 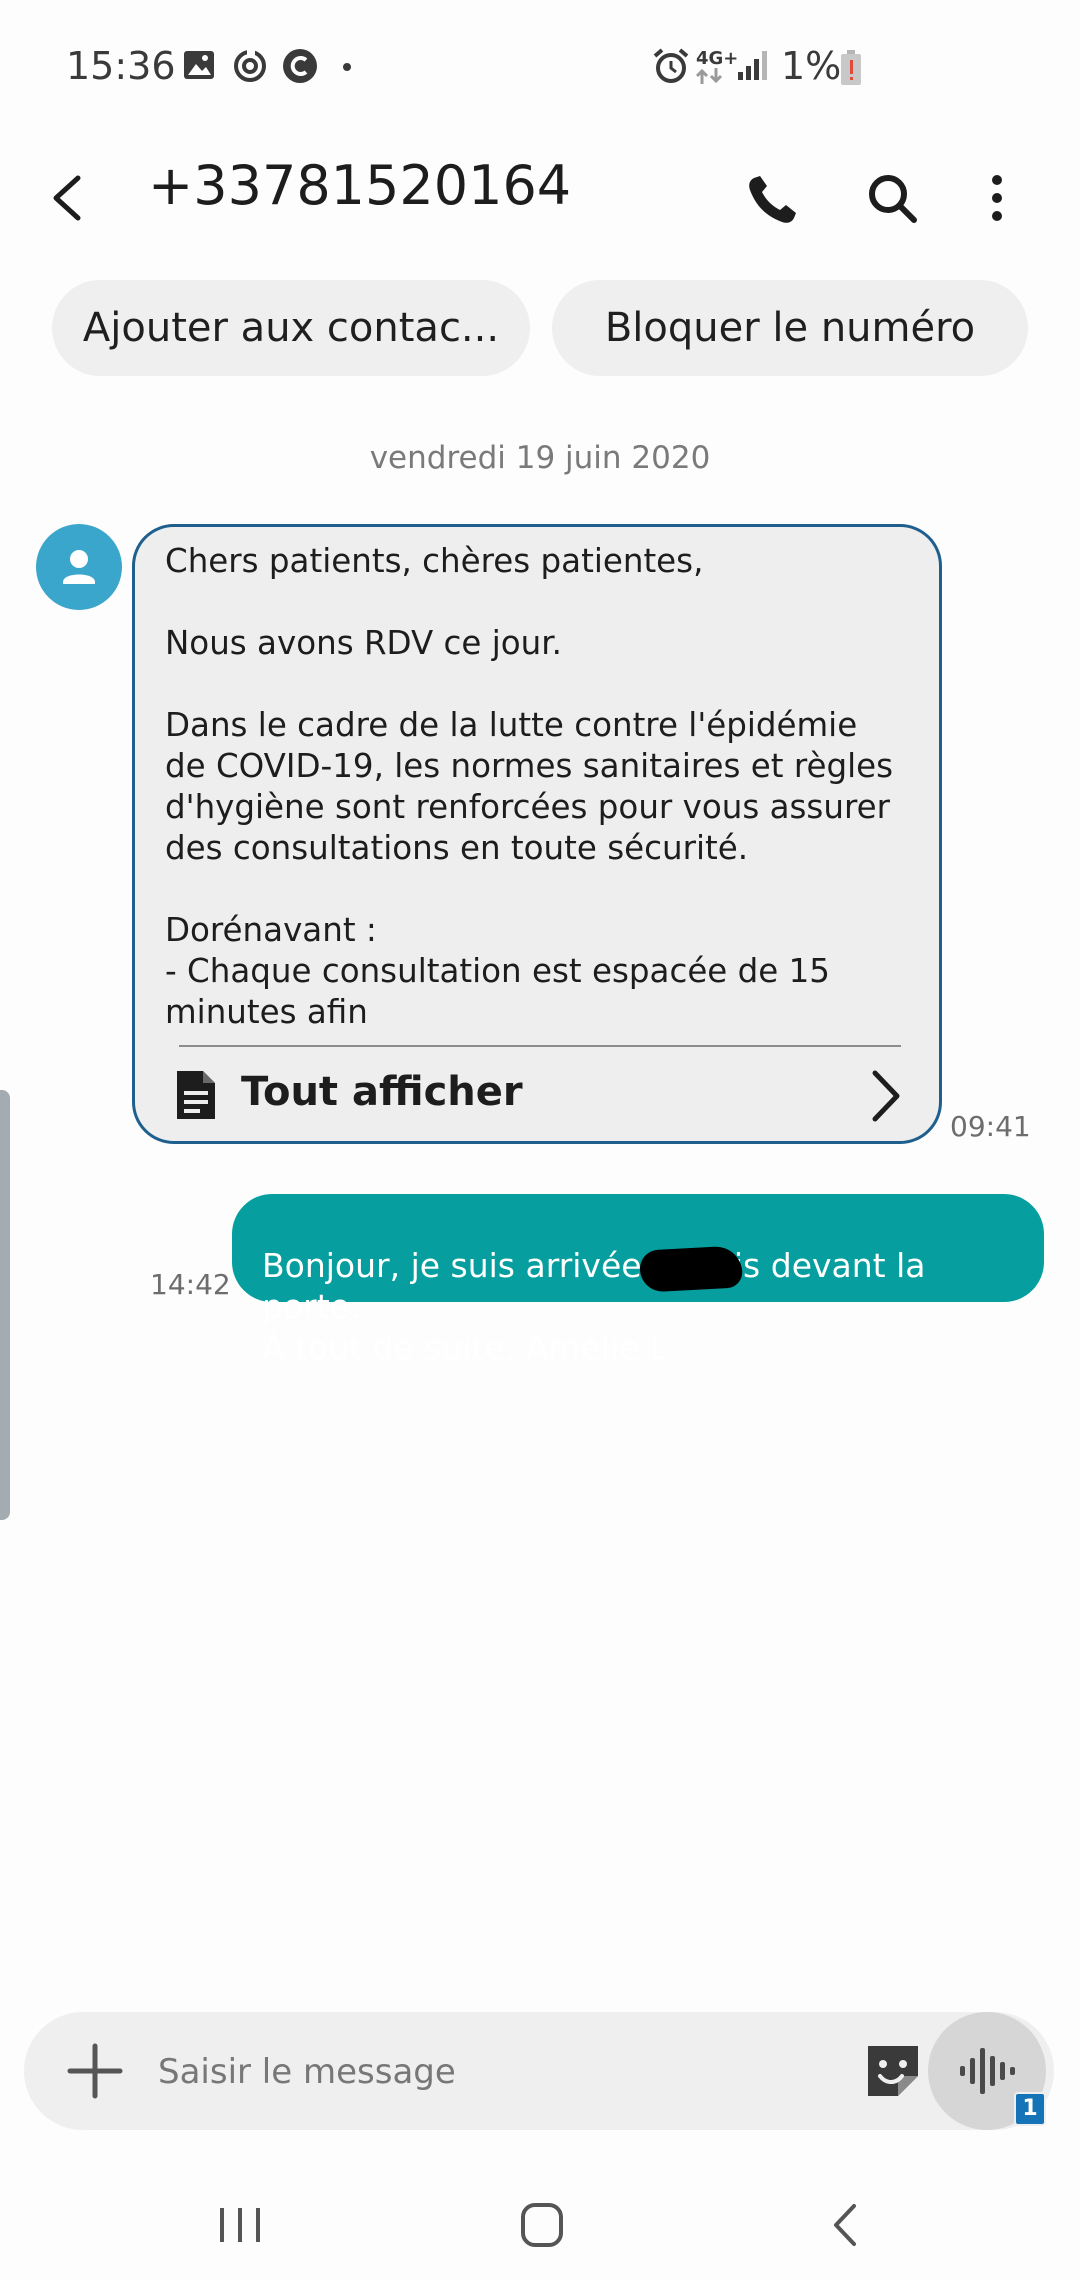 What do you see at coordinates (250, 65) in the screenshot?
I see `sync-icon` at bounding box center [250, 65].